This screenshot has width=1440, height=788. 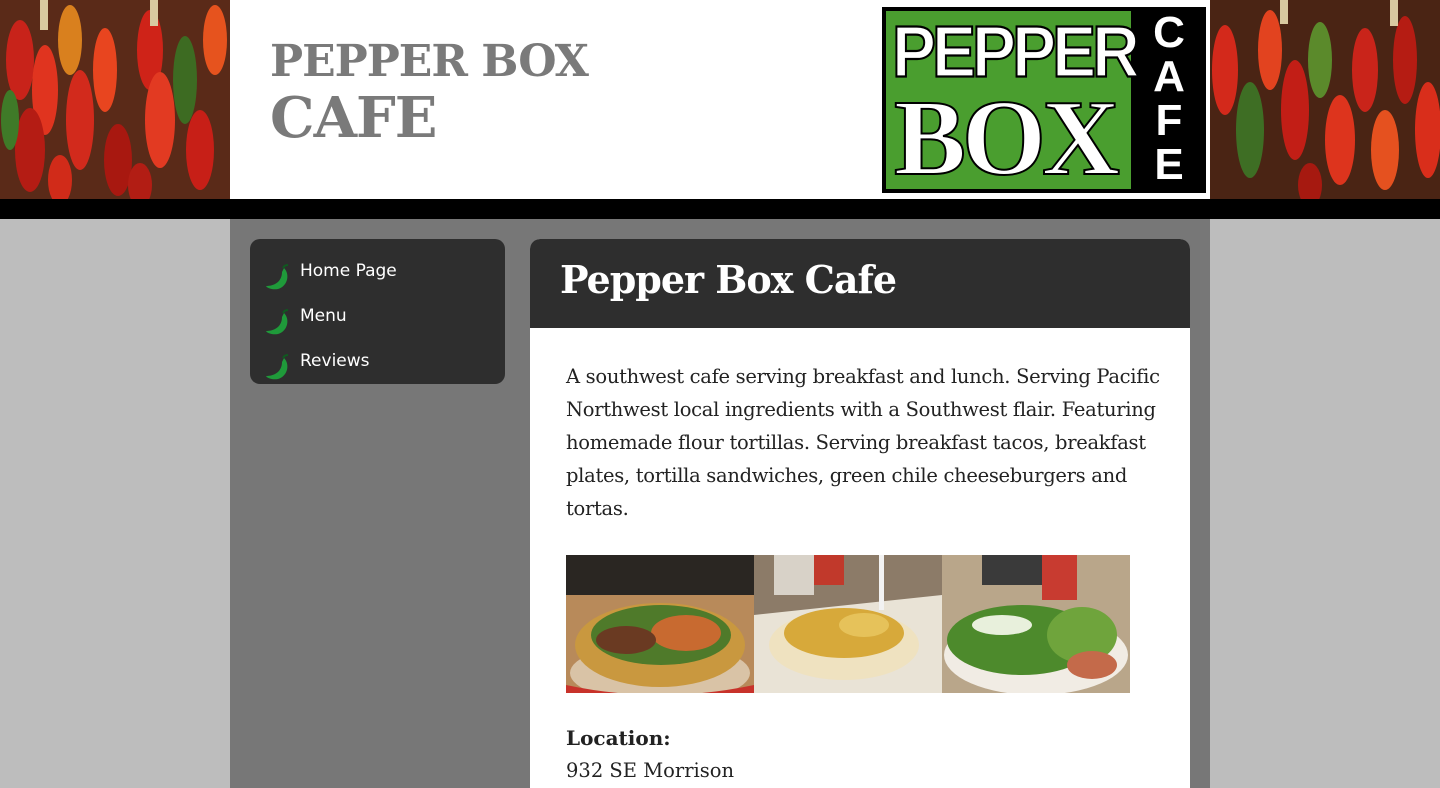 I want to click on chile-ristra-banner-left, so click(x=115, y=99).